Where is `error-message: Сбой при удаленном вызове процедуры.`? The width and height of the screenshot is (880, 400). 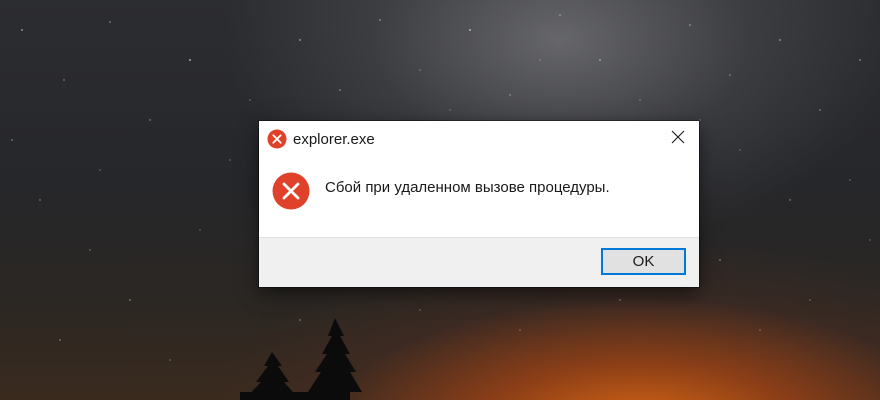
error-message: Сбой при удаленном вызове процедуры. is located at coordinates (467, 187).